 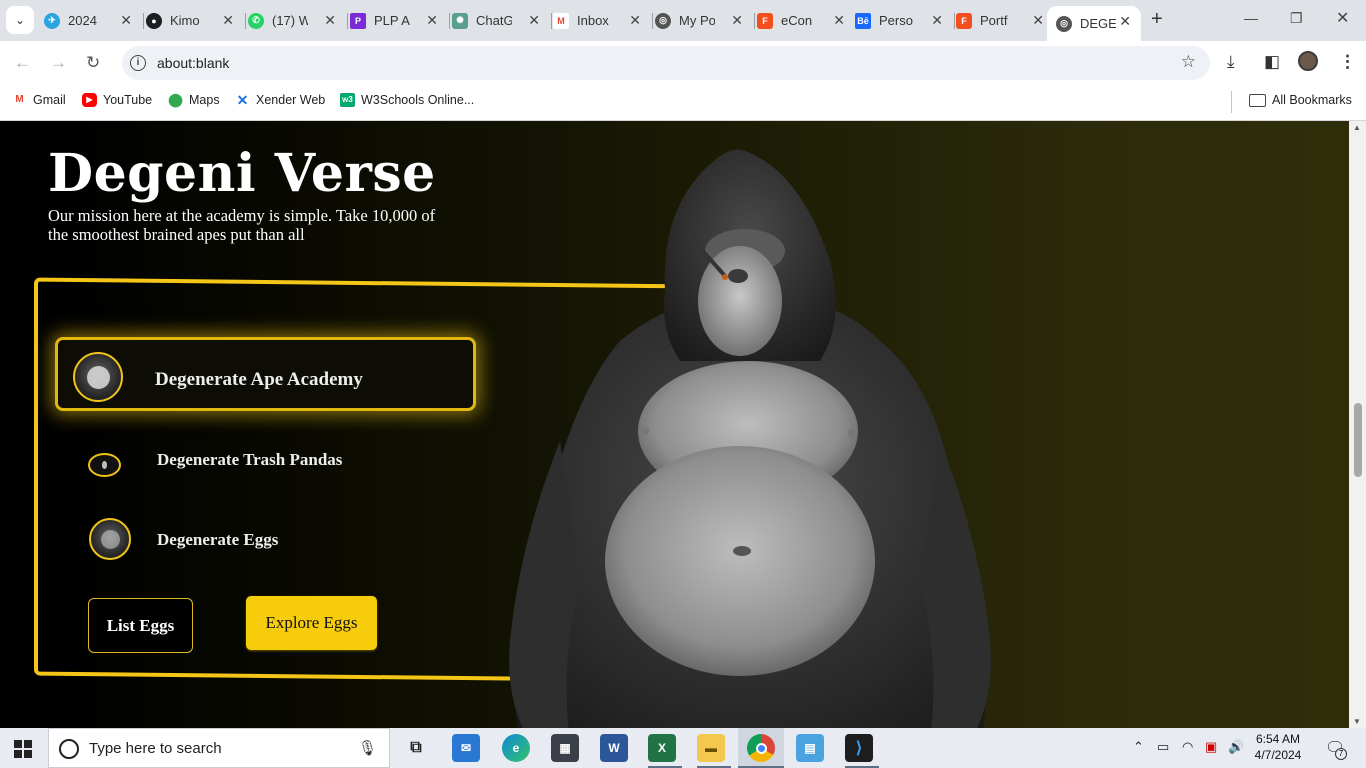 I want to click on restore-button: ❐, so click(x=1296, y=18).